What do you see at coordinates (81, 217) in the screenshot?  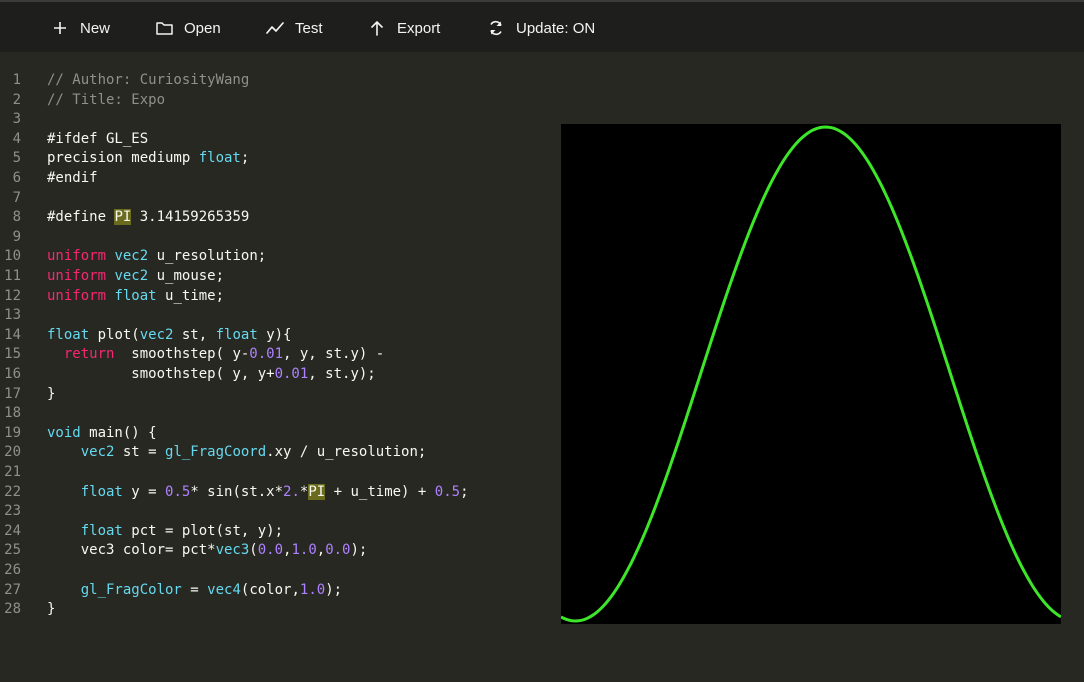 I see `code-text: #define` at bounding box center [81, 217].